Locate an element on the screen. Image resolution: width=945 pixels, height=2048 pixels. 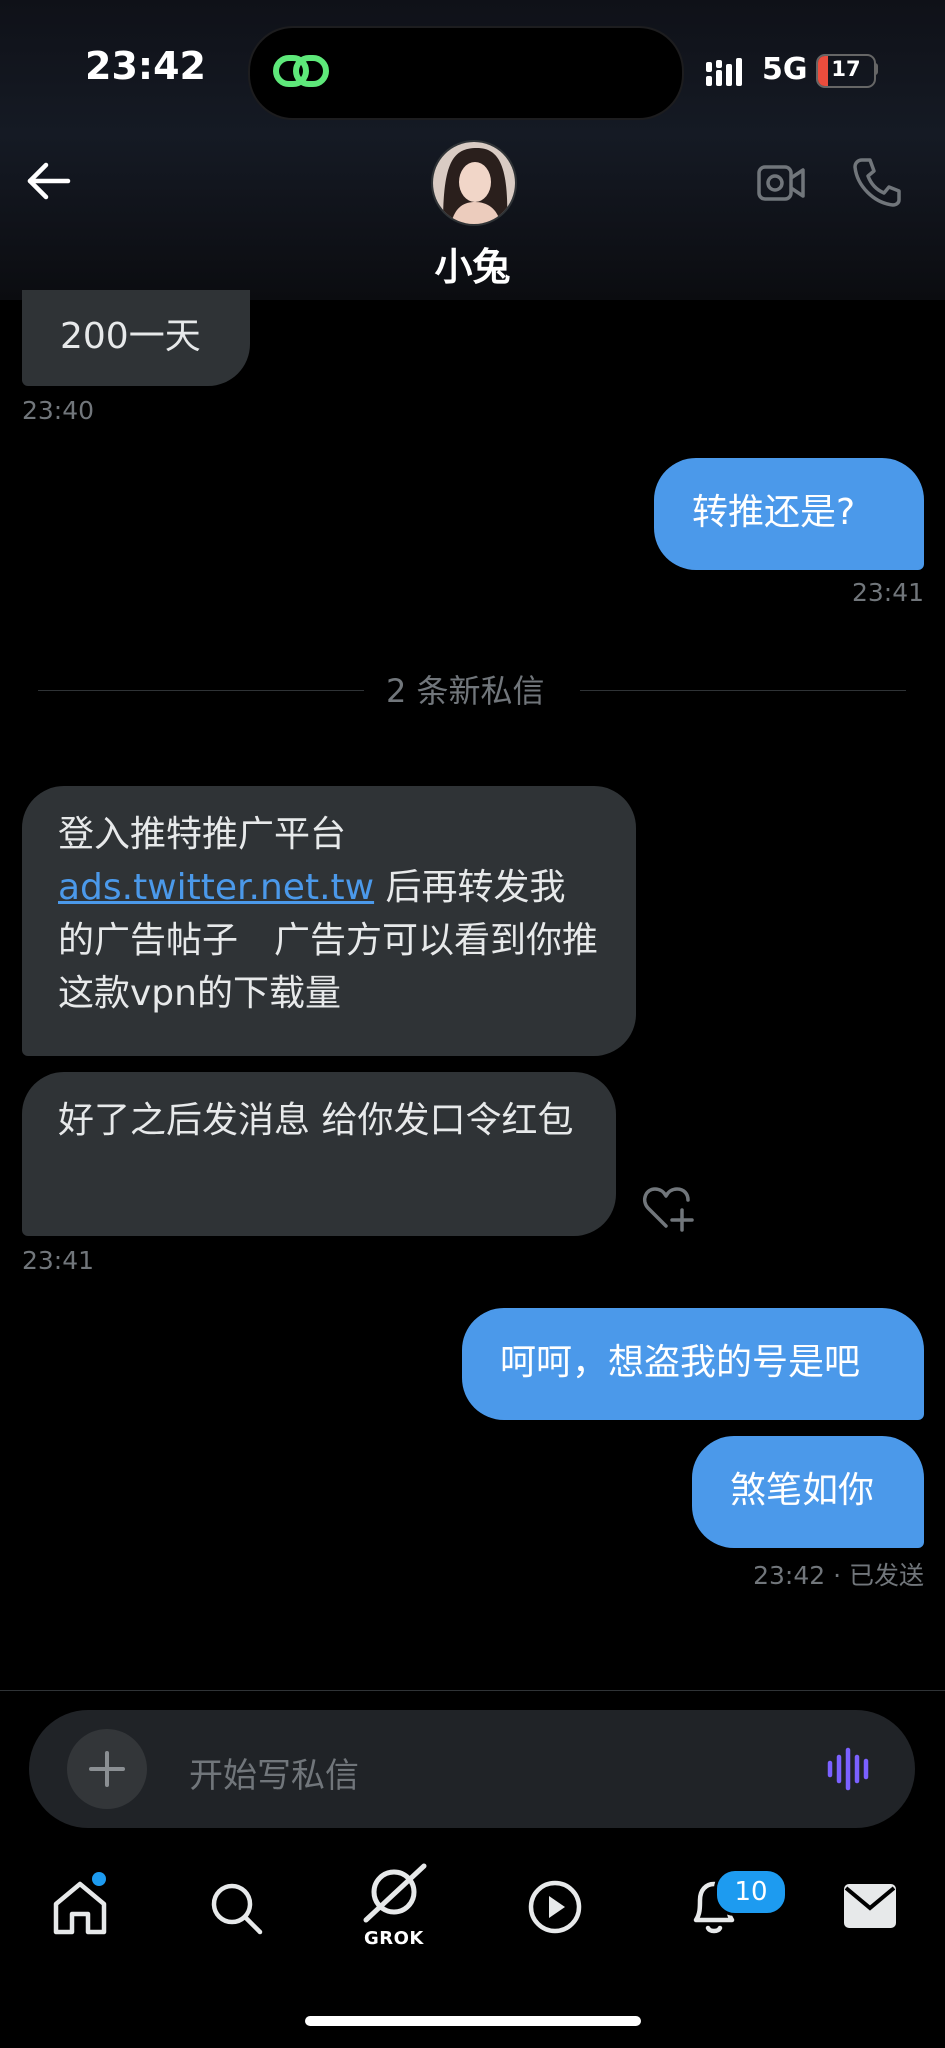
message-input: 开始写私信 is located at coordinates (274, 1772).